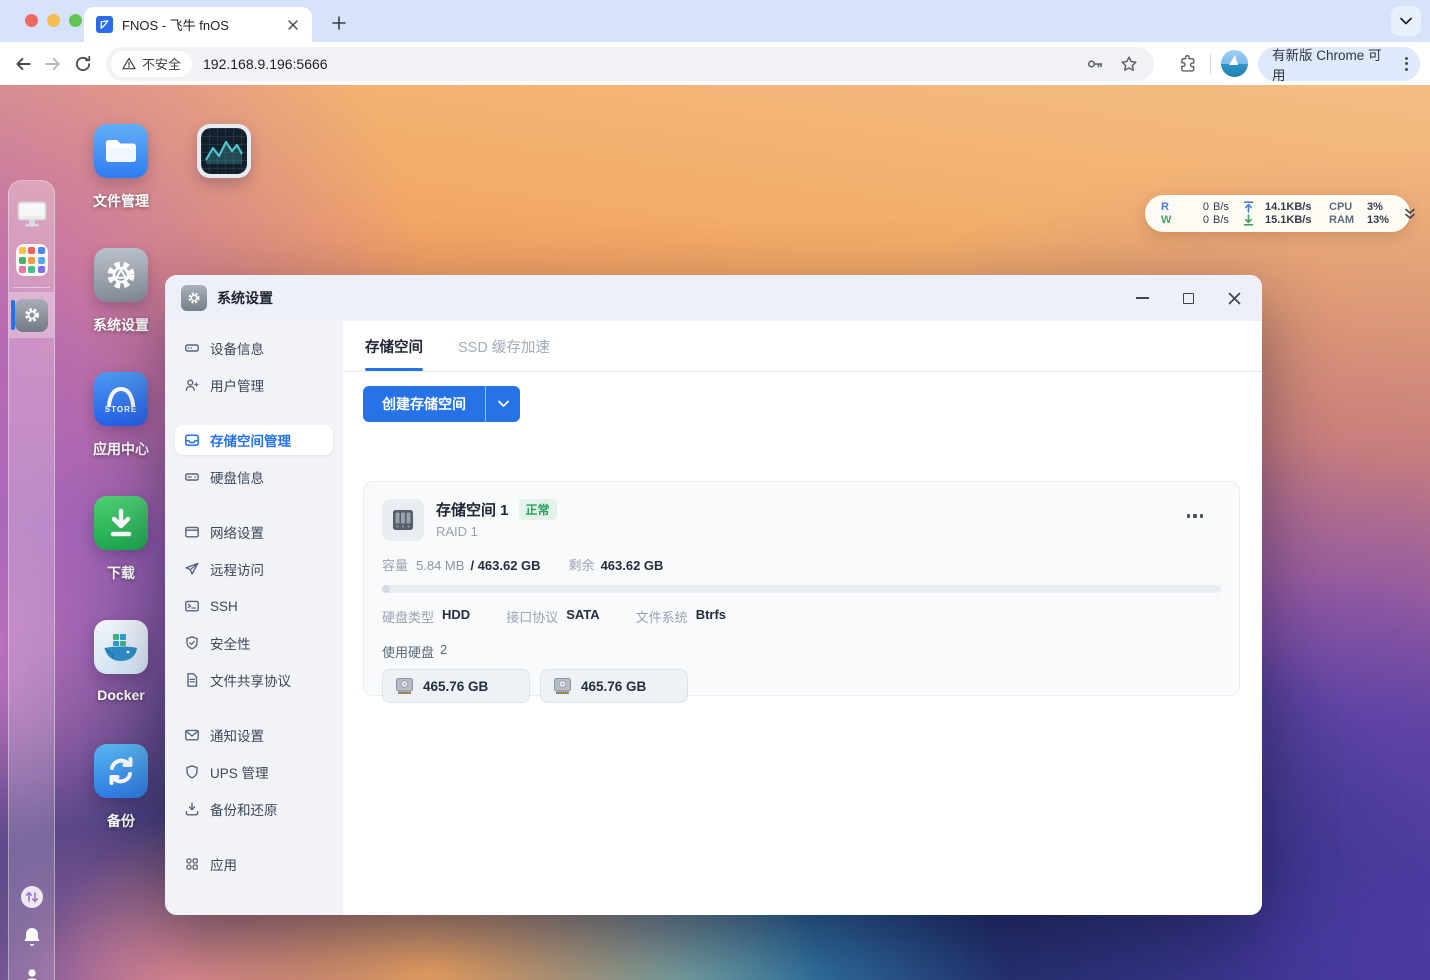 The width and height of the screenshot is (1430, 980). I want to click on close-window-button, so click(31, 20).